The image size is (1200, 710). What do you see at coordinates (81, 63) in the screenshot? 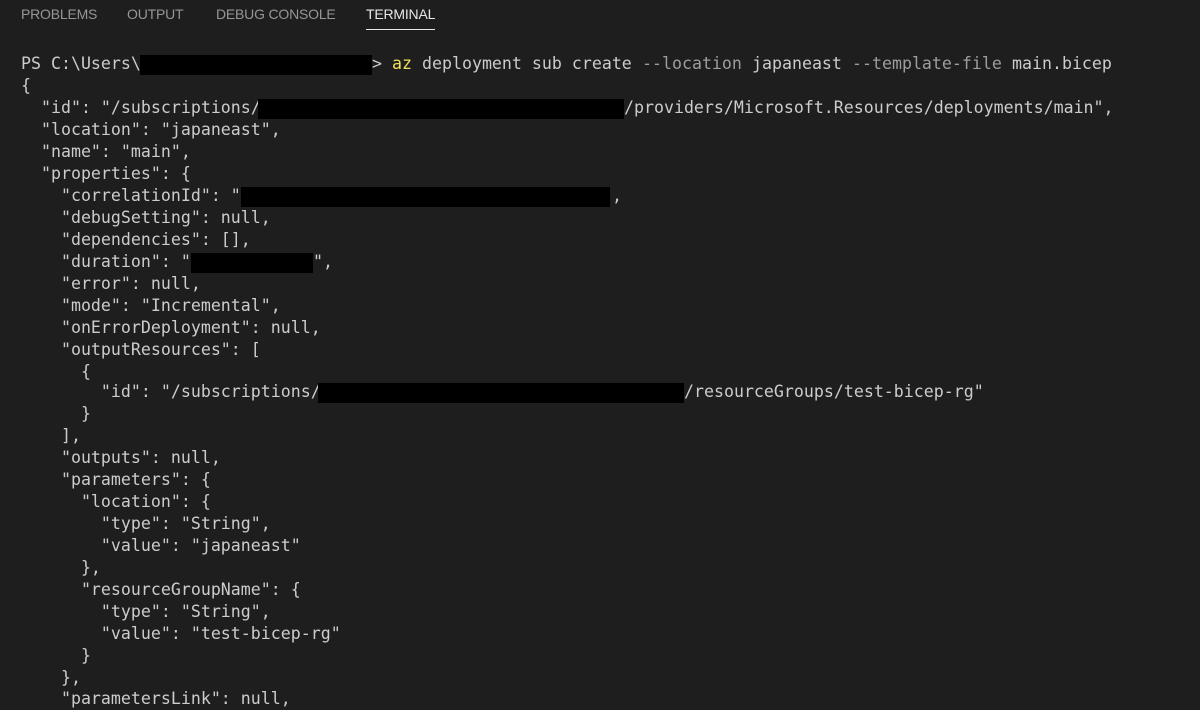
I see `prompt-prefix: PS C:\Users\` at bounding box center [81, 63].